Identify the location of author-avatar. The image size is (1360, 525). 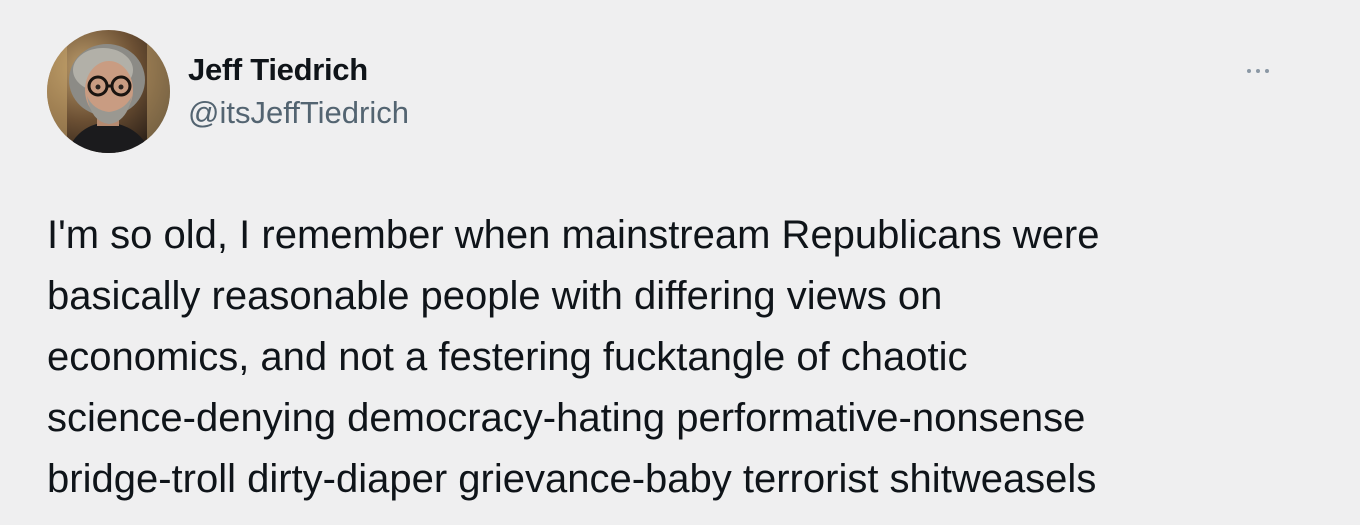
(108, 91).